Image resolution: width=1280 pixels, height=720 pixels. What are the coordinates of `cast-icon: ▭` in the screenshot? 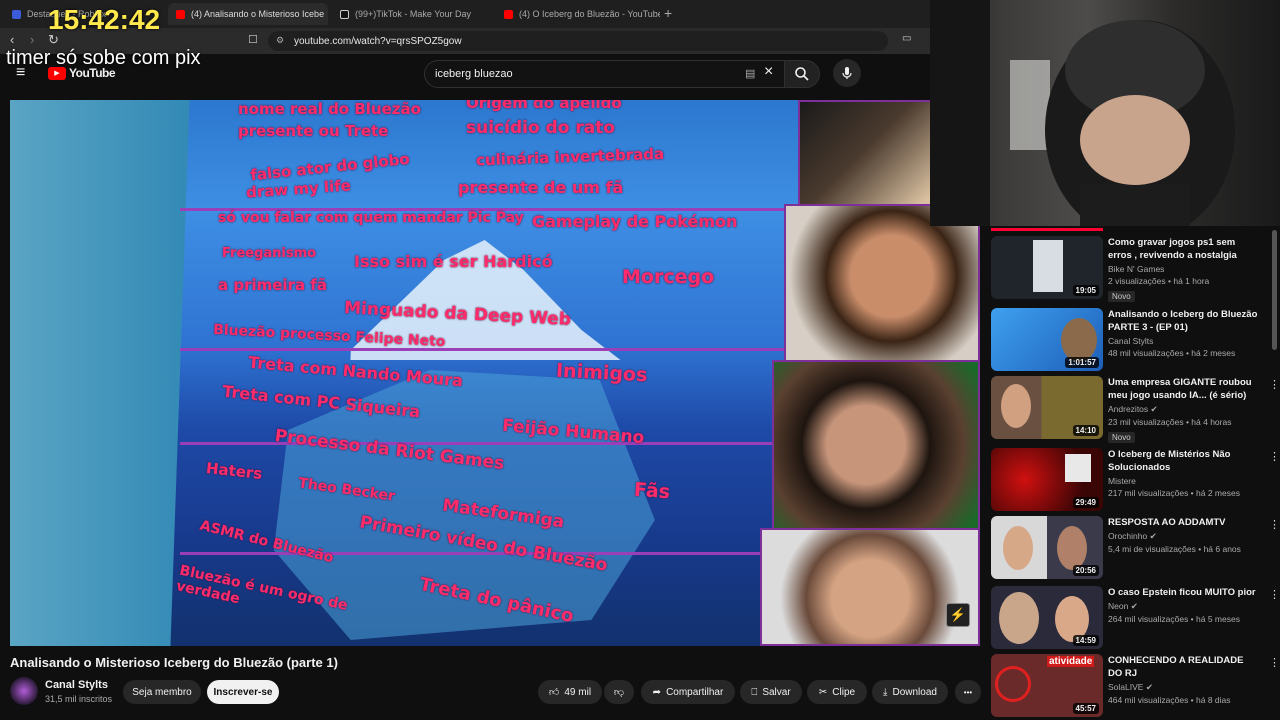 It's located at (906, 38).